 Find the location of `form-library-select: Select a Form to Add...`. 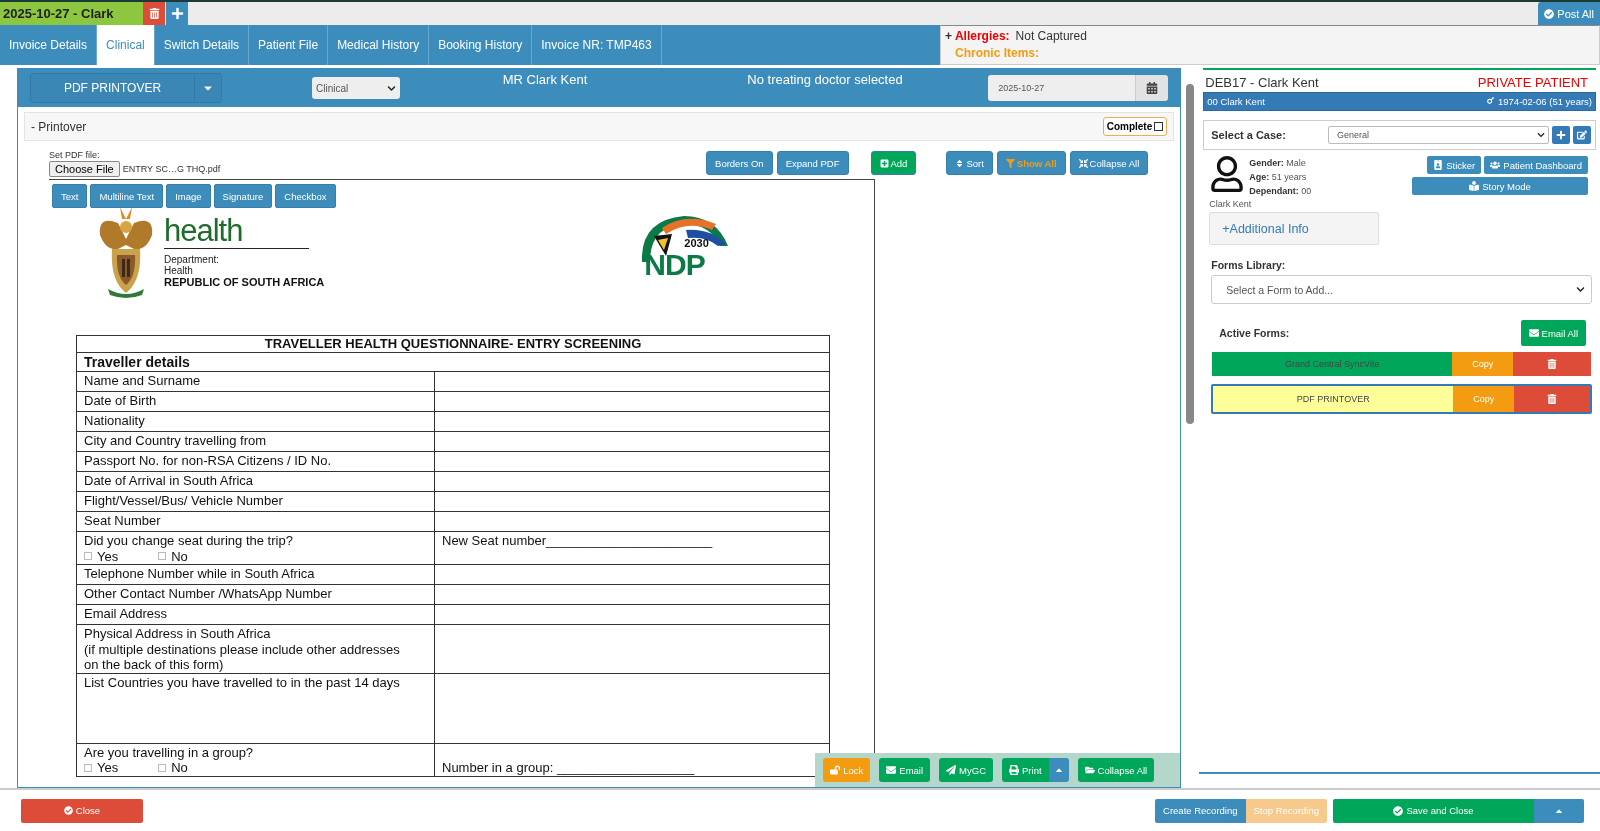

form-library-select: Select a Form to Add... is located at coordinates (1401, 289).